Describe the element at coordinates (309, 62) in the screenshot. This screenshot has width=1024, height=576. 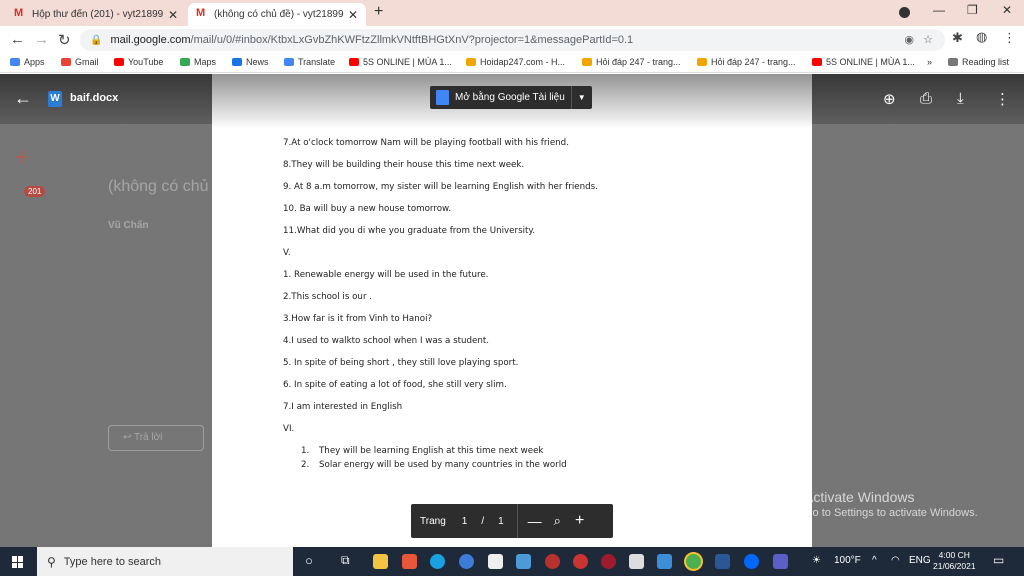
I see `bookmark-translate: Translate` at that location.